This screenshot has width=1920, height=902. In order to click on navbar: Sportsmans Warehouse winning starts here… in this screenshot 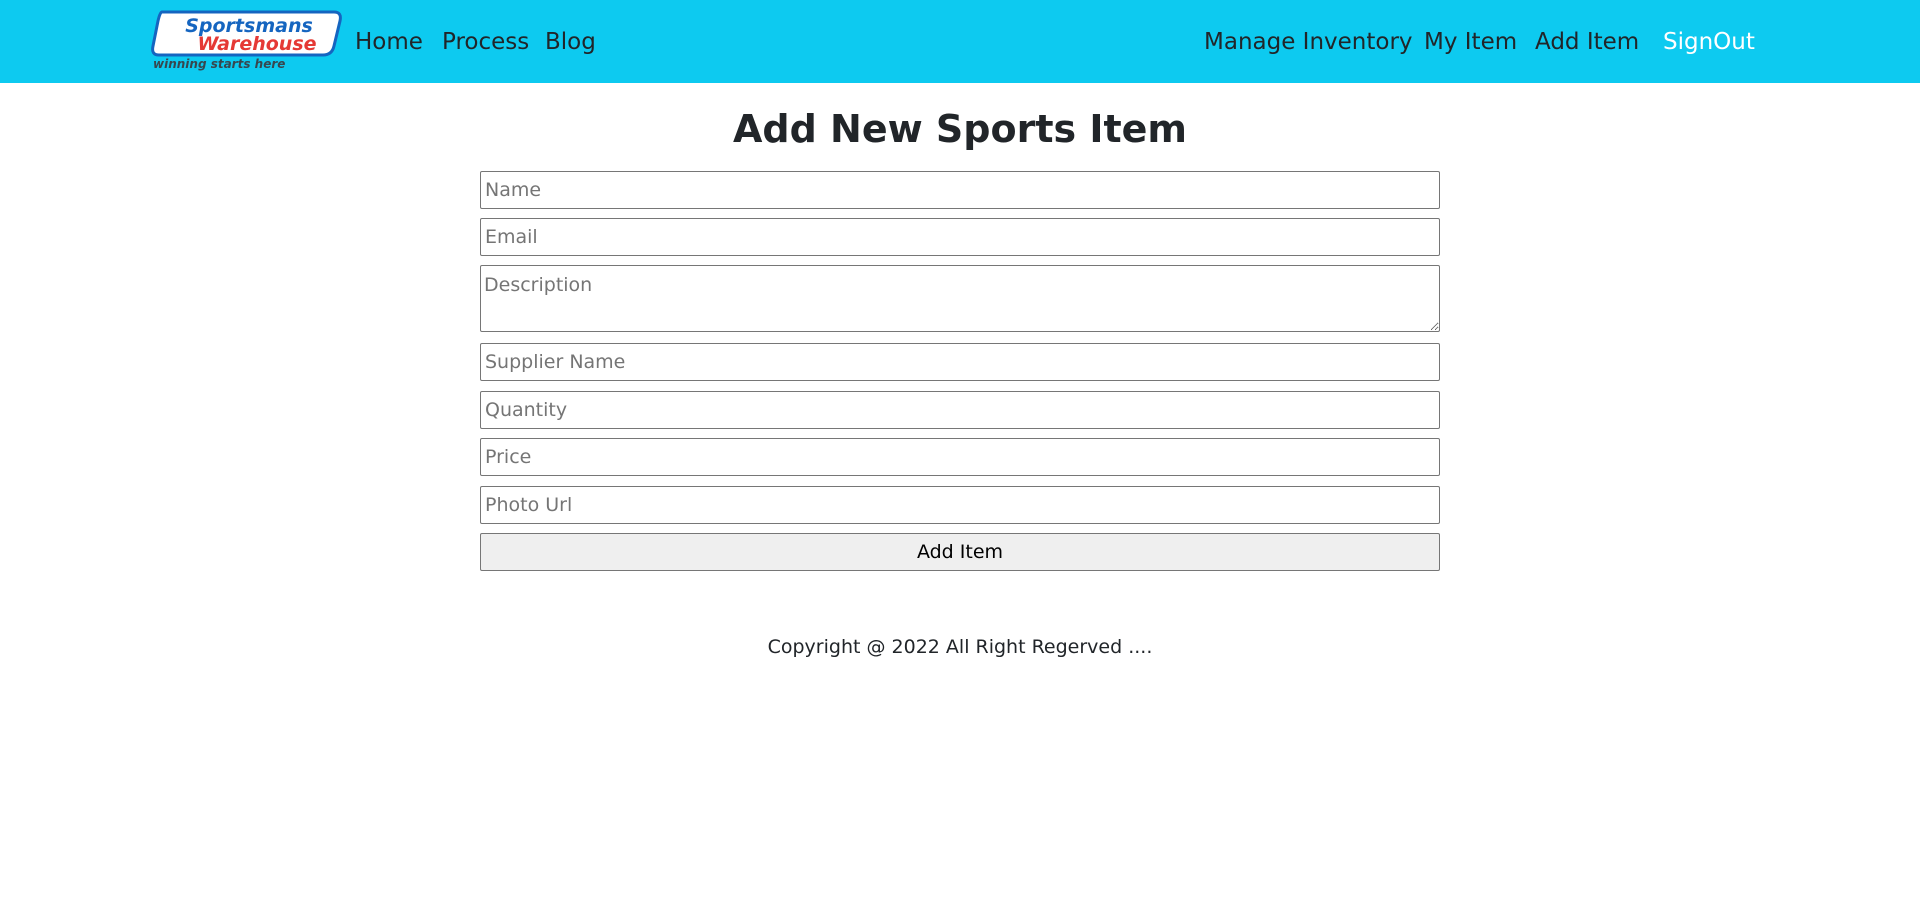, I will do `click(960, 41)`.